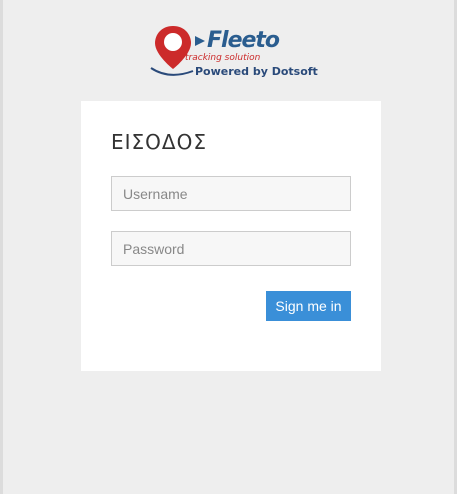  What do you see at coordinates (231, 248) in the screenshot?
I see `password-input` at bounding box center [231, 248].